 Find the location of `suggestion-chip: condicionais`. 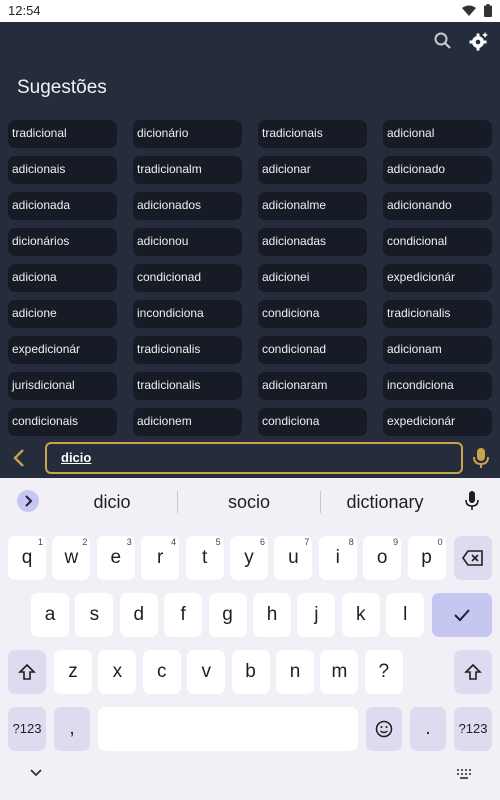

suggestion-chip: condicionais is located at coordinates (62, 422).